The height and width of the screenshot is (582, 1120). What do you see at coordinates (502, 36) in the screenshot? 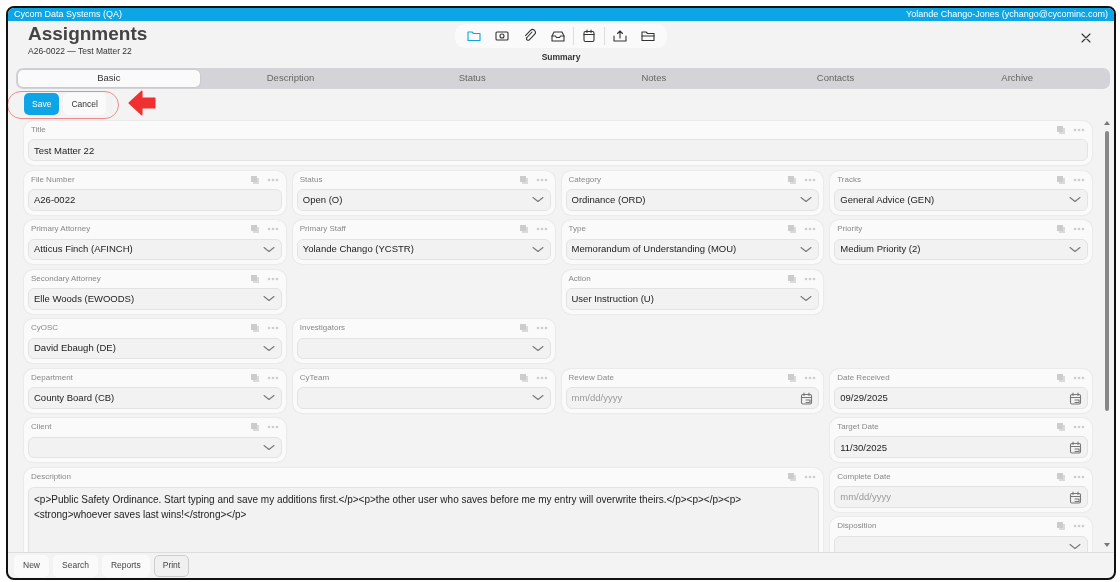
I see `cash-icon` at bounding box center [502, 36].